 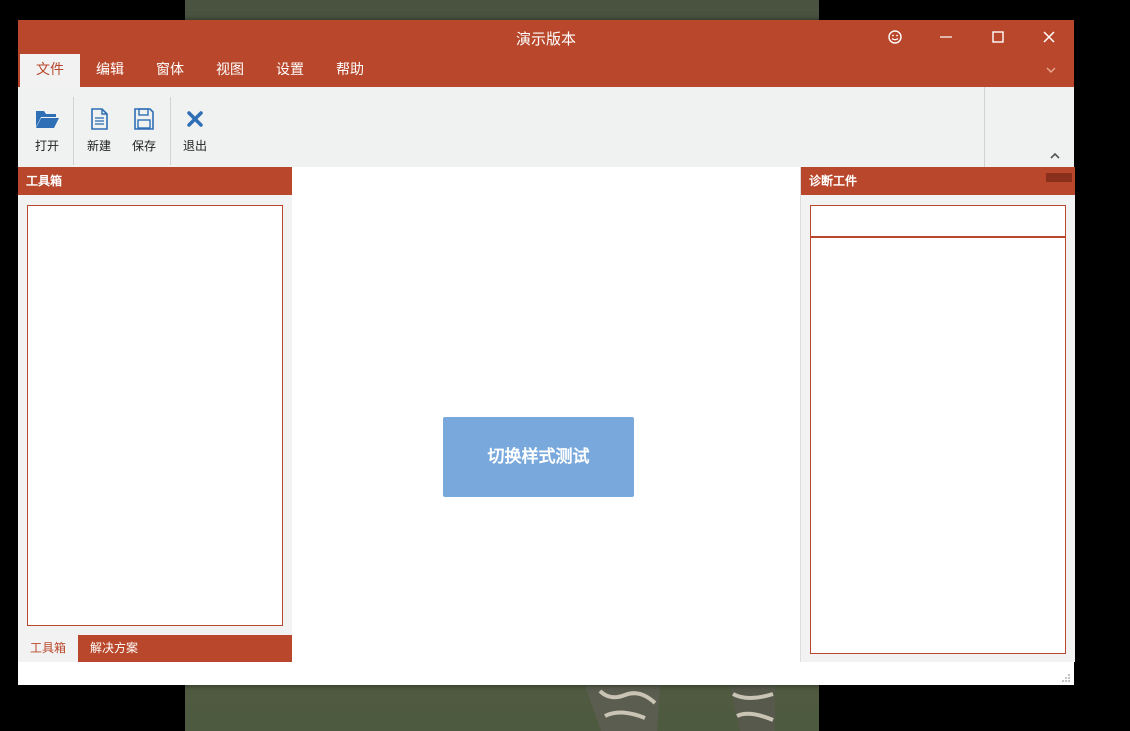 I want to click on chevron-down-icon, so click(x=1051, y=70).